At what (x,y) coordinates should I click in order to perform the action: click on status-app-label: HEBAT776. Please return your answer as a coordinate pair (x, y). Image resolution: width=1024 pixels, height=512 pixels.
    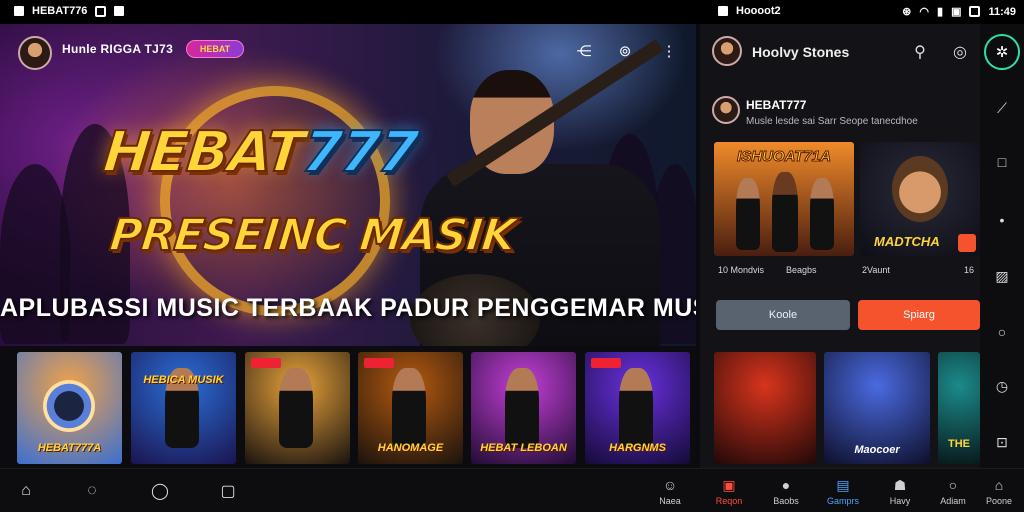
    Looking at the image, I should click on (60, 11).